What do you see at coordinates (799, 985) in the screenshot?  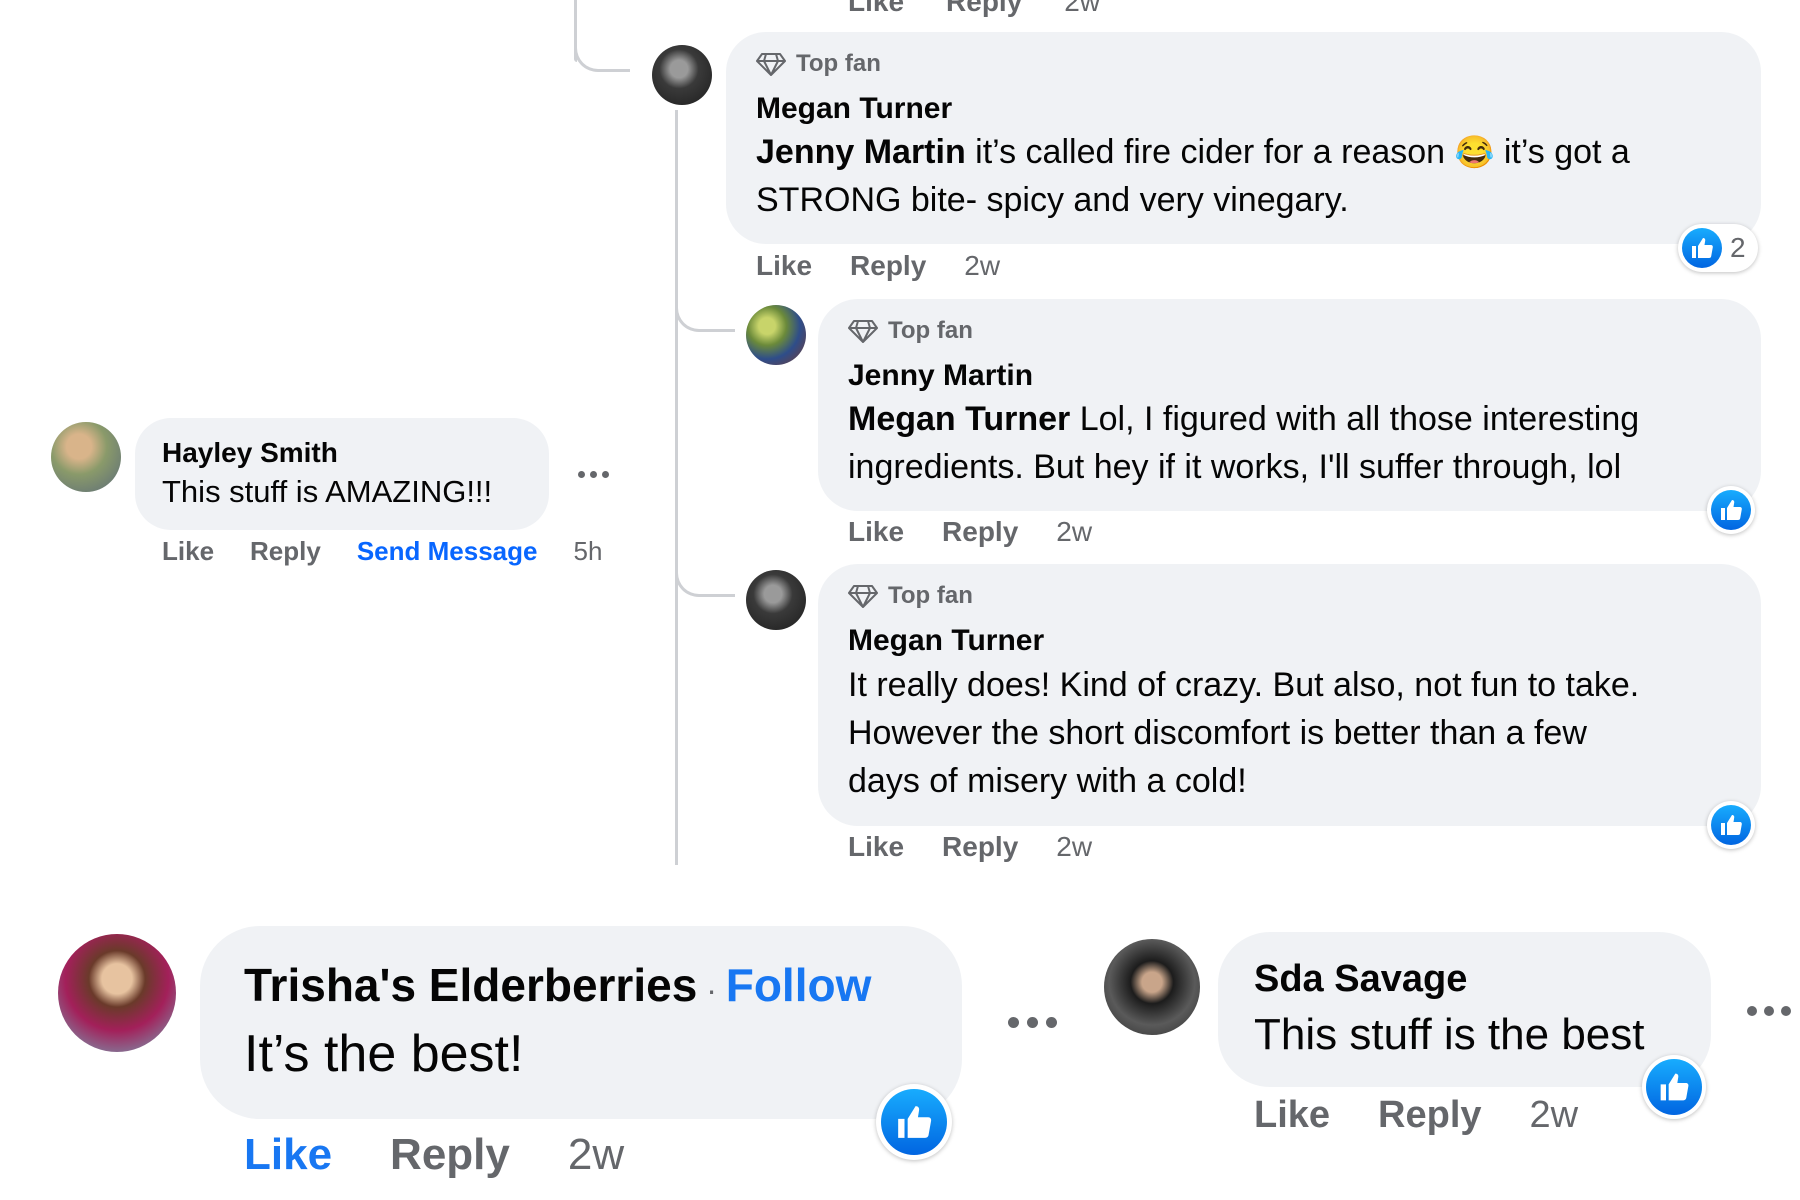 I see `follow-button: Follow` at bounding box center [799, 985].